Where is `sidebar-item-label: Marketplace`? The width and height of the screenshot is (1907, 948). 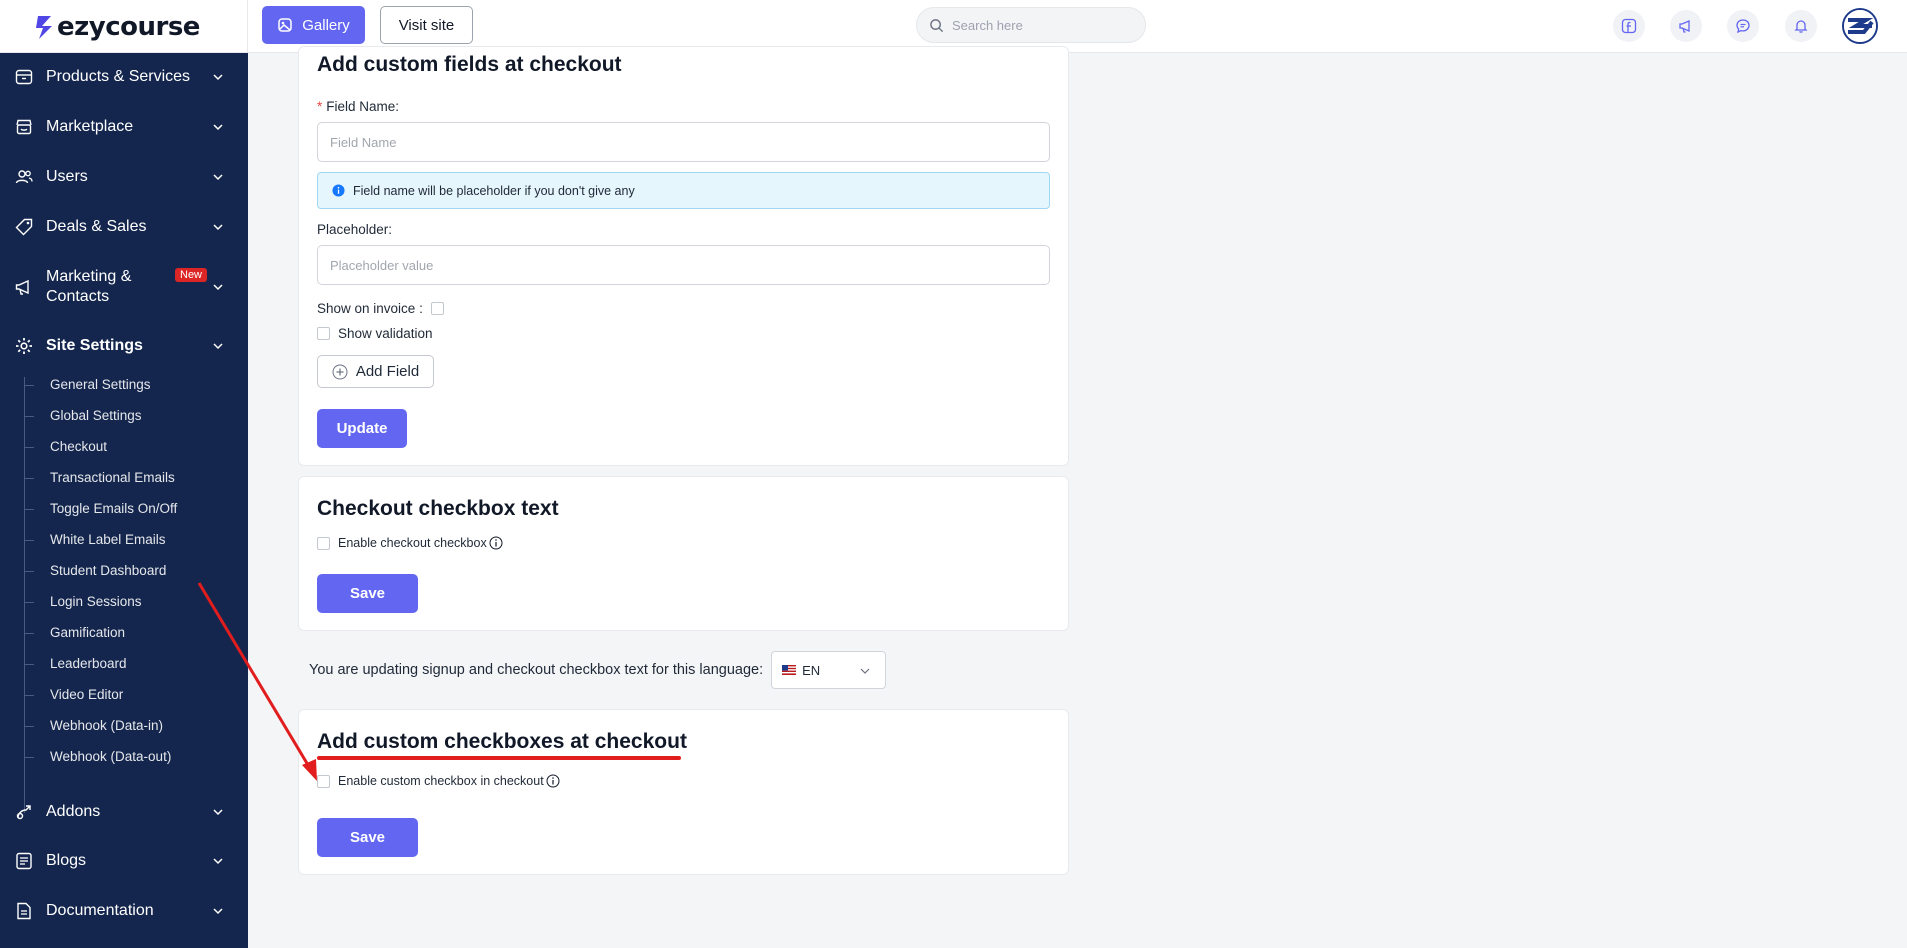
sidebar-item-label: Marketplace is located at coordinates (90, 126).